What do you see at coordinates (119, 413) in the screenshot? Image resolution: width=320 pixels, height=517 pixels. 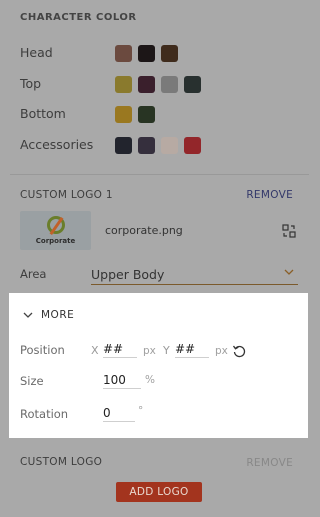 I see `rotation-input: 0` at bounding box center [119, 413].